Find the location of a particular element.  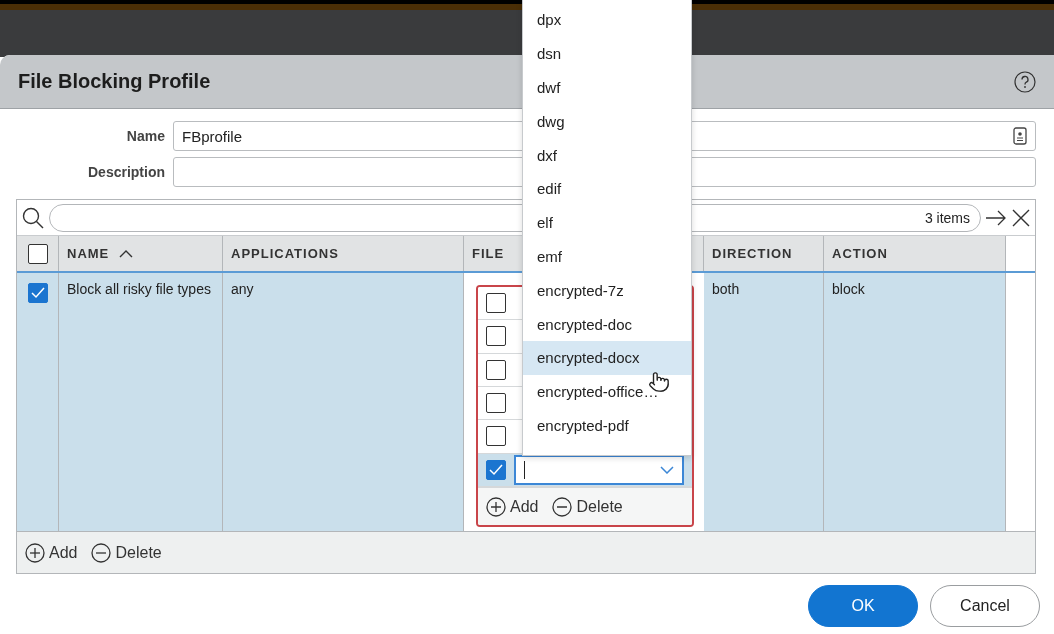

dropdown-option: dwf is located at coordinates (607, 87).